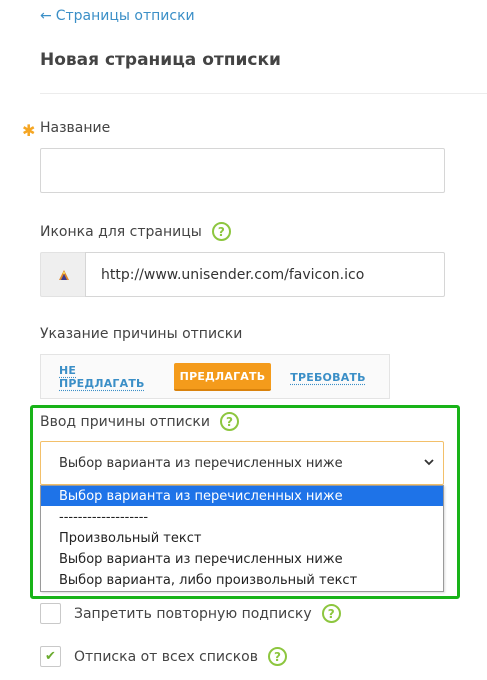  What do you see at coordinates (201, 463) in the screenshot?
I see `reason-input-select-value: Выбор варианта из перечисленных ниже` at bounding box center [201, 463].